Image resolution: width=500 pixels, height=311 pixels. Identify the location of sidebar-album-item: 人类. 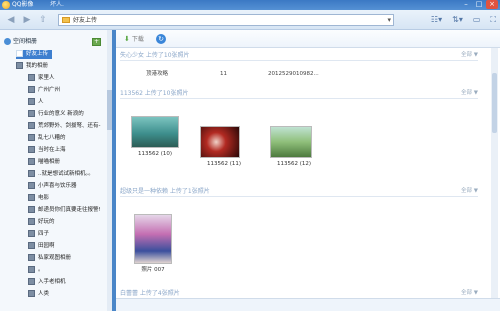
(69, 294).